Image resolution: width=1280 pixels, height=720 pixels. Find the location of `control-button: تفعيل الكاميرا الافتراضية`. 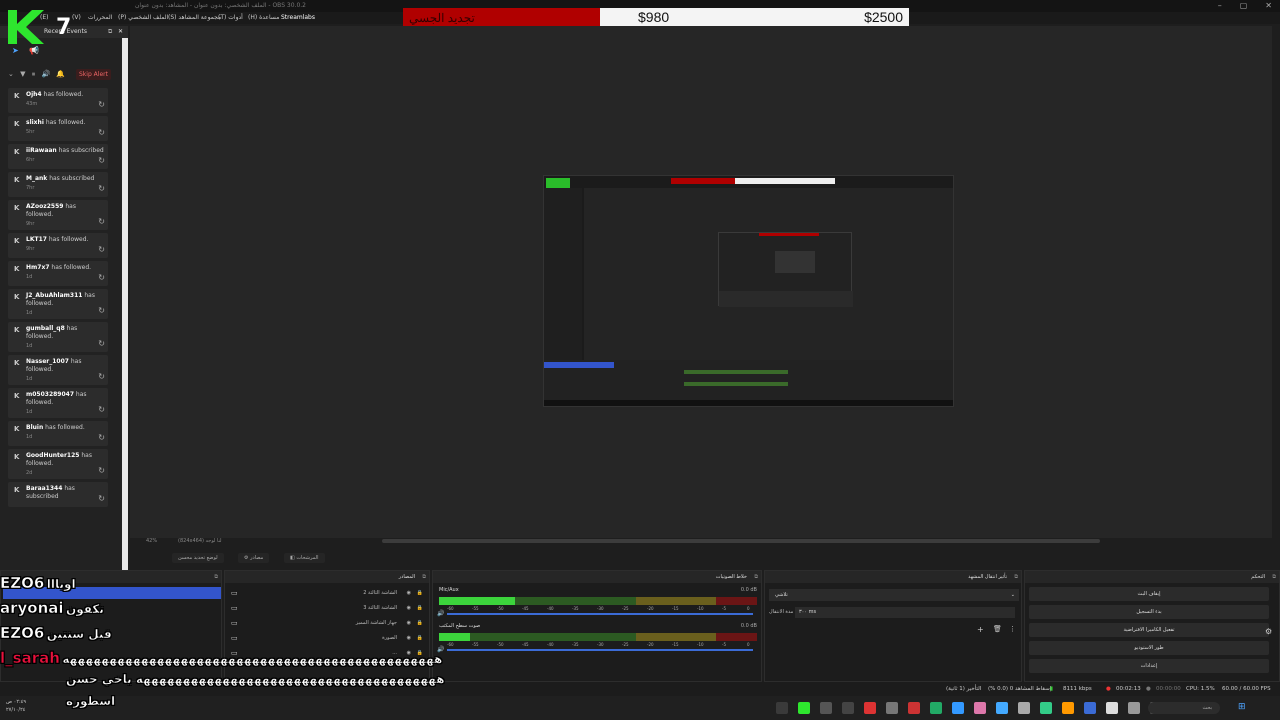

control-button: تفعيل الكاميرا الافتراضية is located at coordinates (1149, 630).